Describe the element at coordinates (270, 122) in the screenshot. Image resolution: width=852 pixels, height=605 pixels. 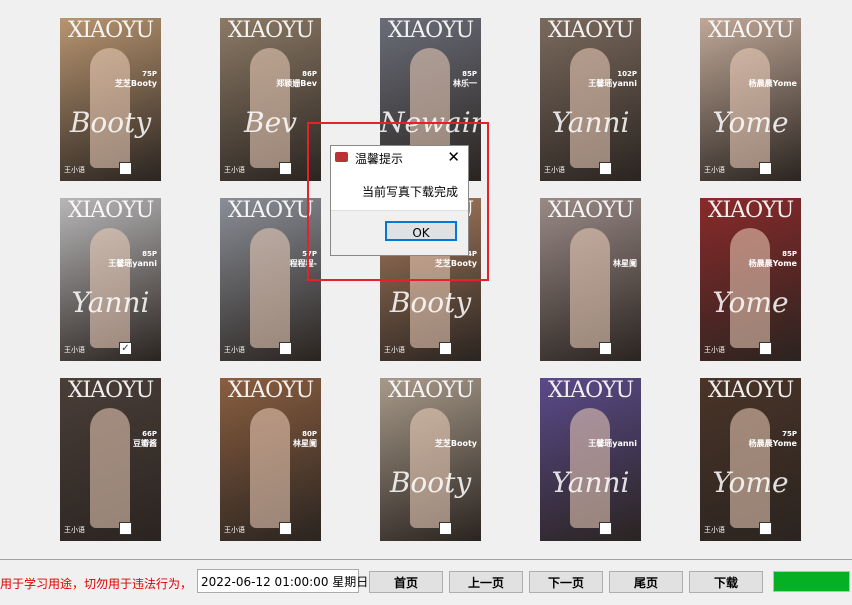
I see `cover-script: Bev` at that location.